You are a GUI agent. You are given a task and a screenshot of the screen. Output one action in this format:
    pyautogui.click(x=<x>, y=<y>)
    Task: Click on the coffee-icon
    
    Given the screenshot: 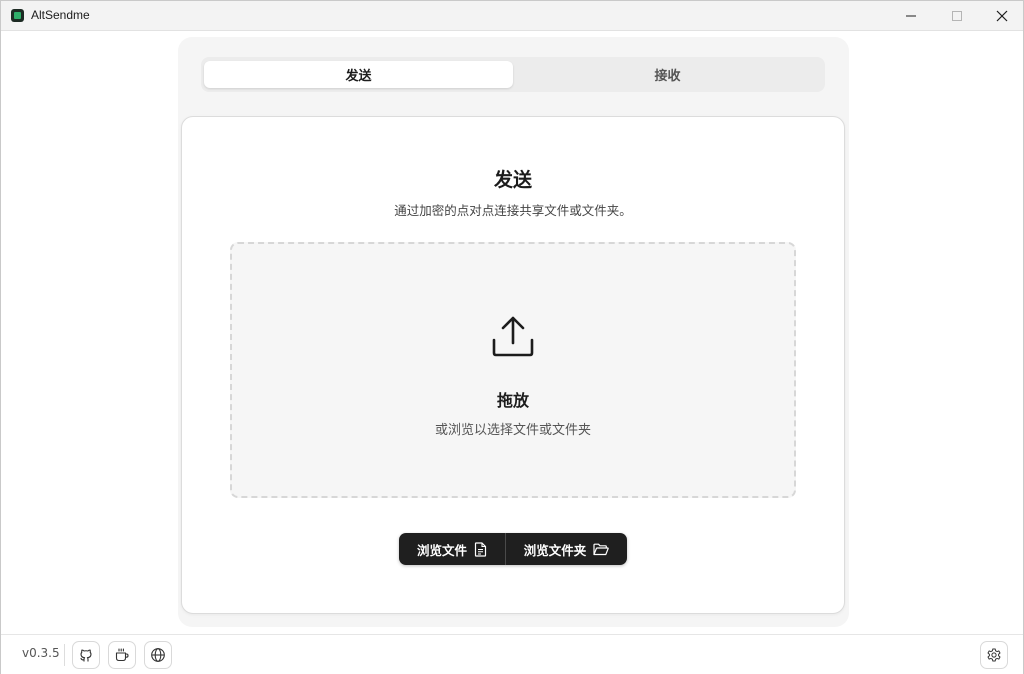 What is the action you would take?
    pyautogui.click(x=122, y=655)
    